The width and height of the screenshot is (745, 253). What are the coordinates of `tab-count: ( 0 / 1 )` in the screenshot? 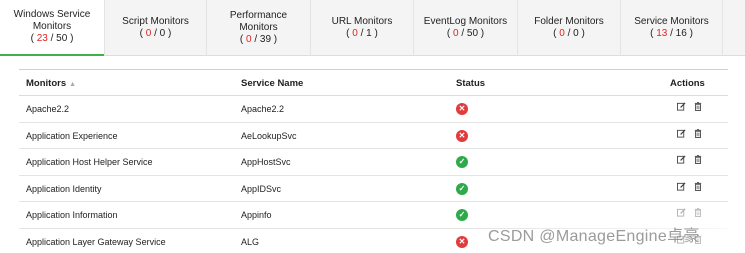 It's located at (362, 33).